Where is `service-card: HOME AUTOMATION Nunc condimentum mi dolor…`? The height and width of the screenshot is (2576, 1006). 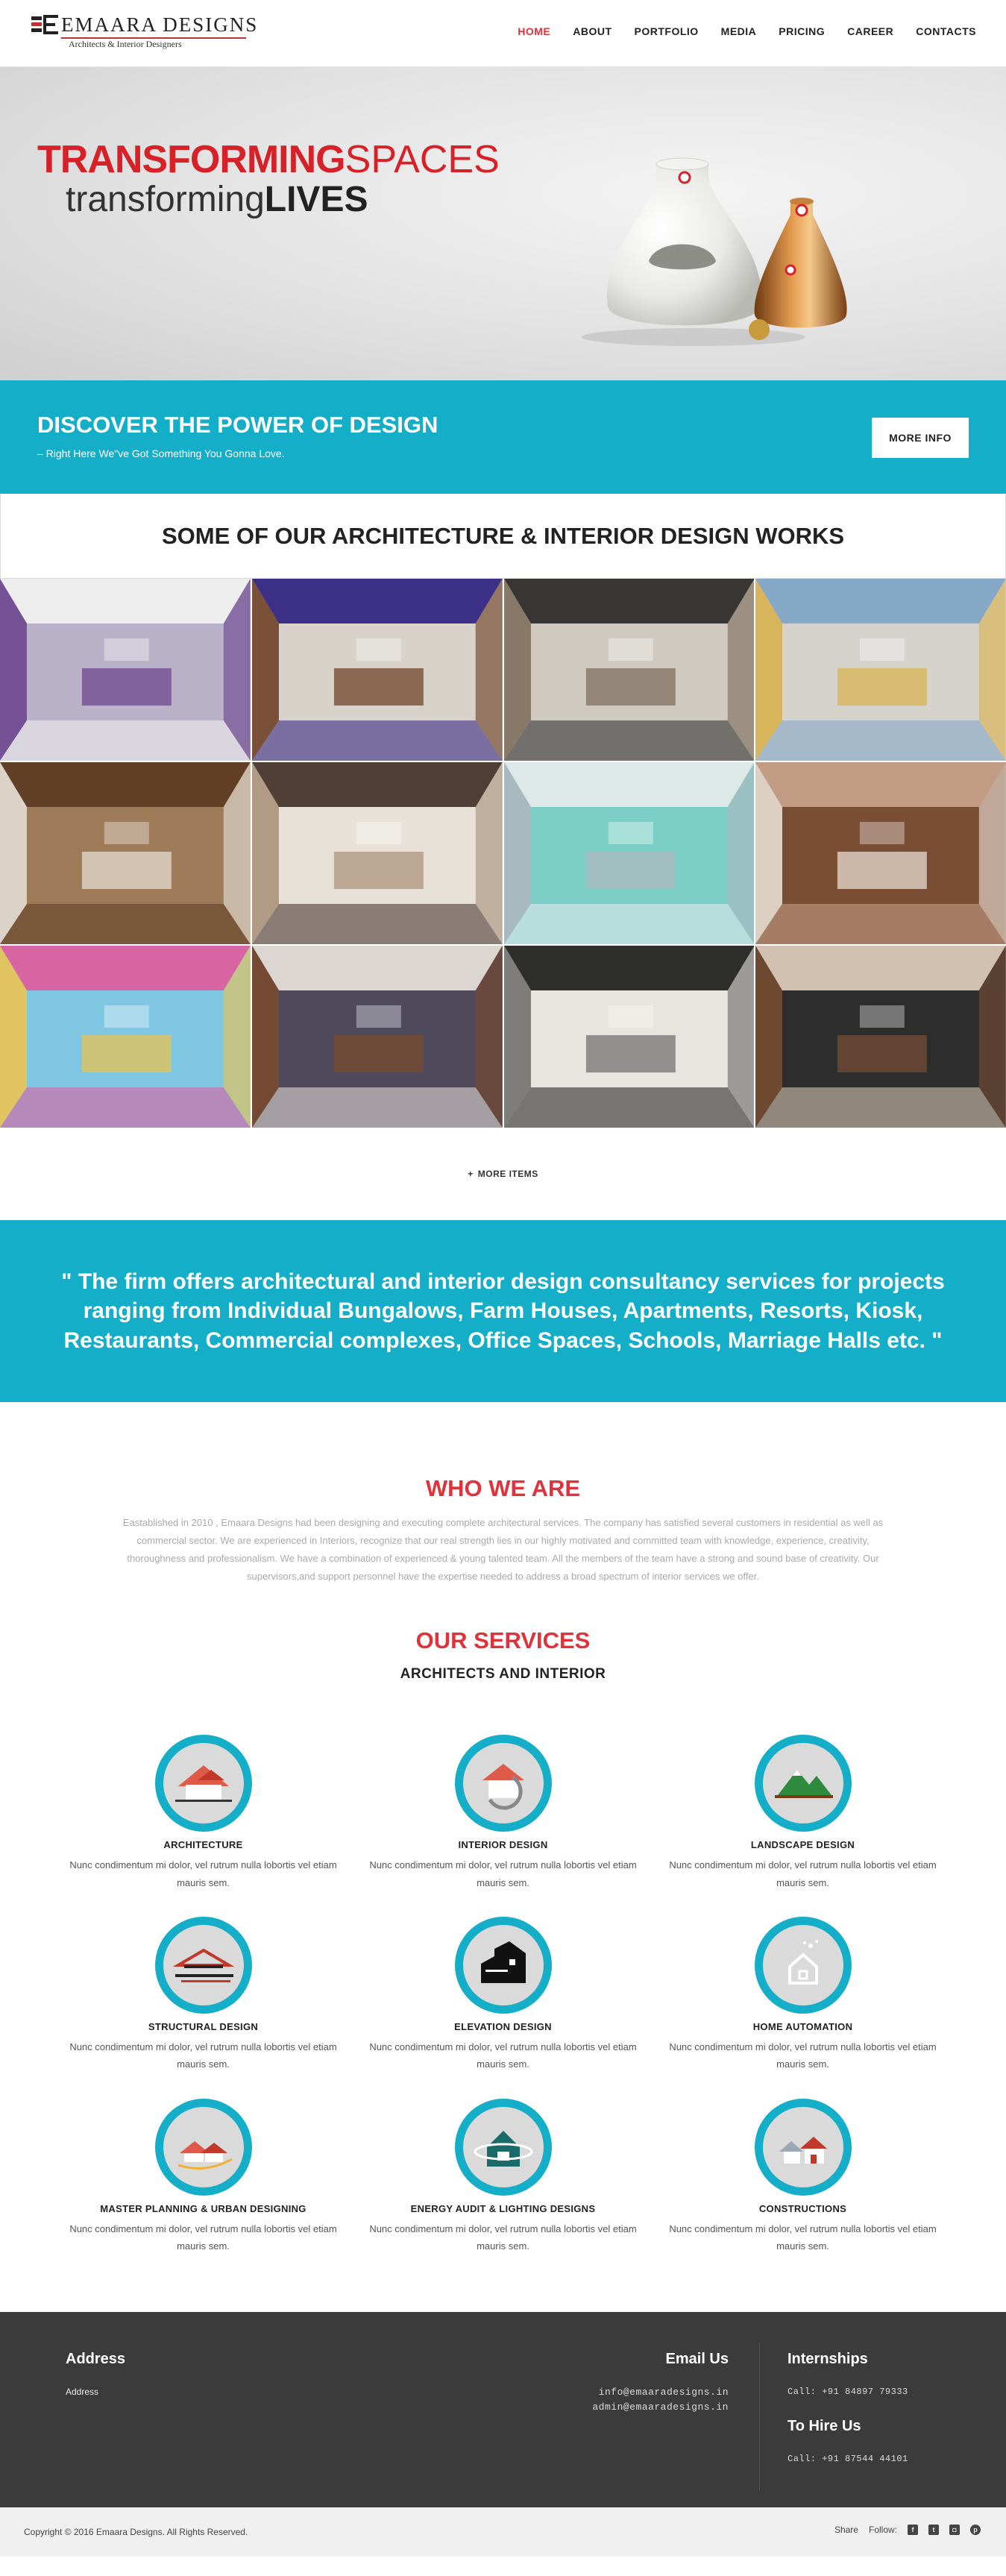 service-card: HOME AUTOMATION Nunc condimentum mi dolor… is located at coordinates (803, 1995).